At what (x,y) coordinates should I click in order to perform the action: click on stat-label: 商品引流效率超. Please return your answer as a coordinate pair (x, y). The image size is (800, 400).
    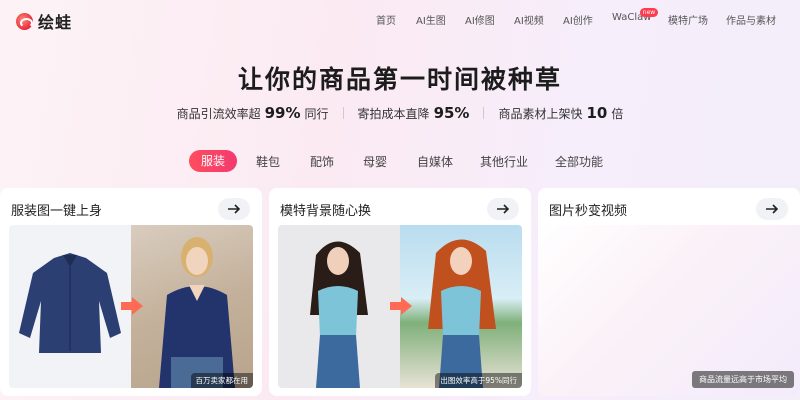
    Looking at the image, I should click on (218, 114).